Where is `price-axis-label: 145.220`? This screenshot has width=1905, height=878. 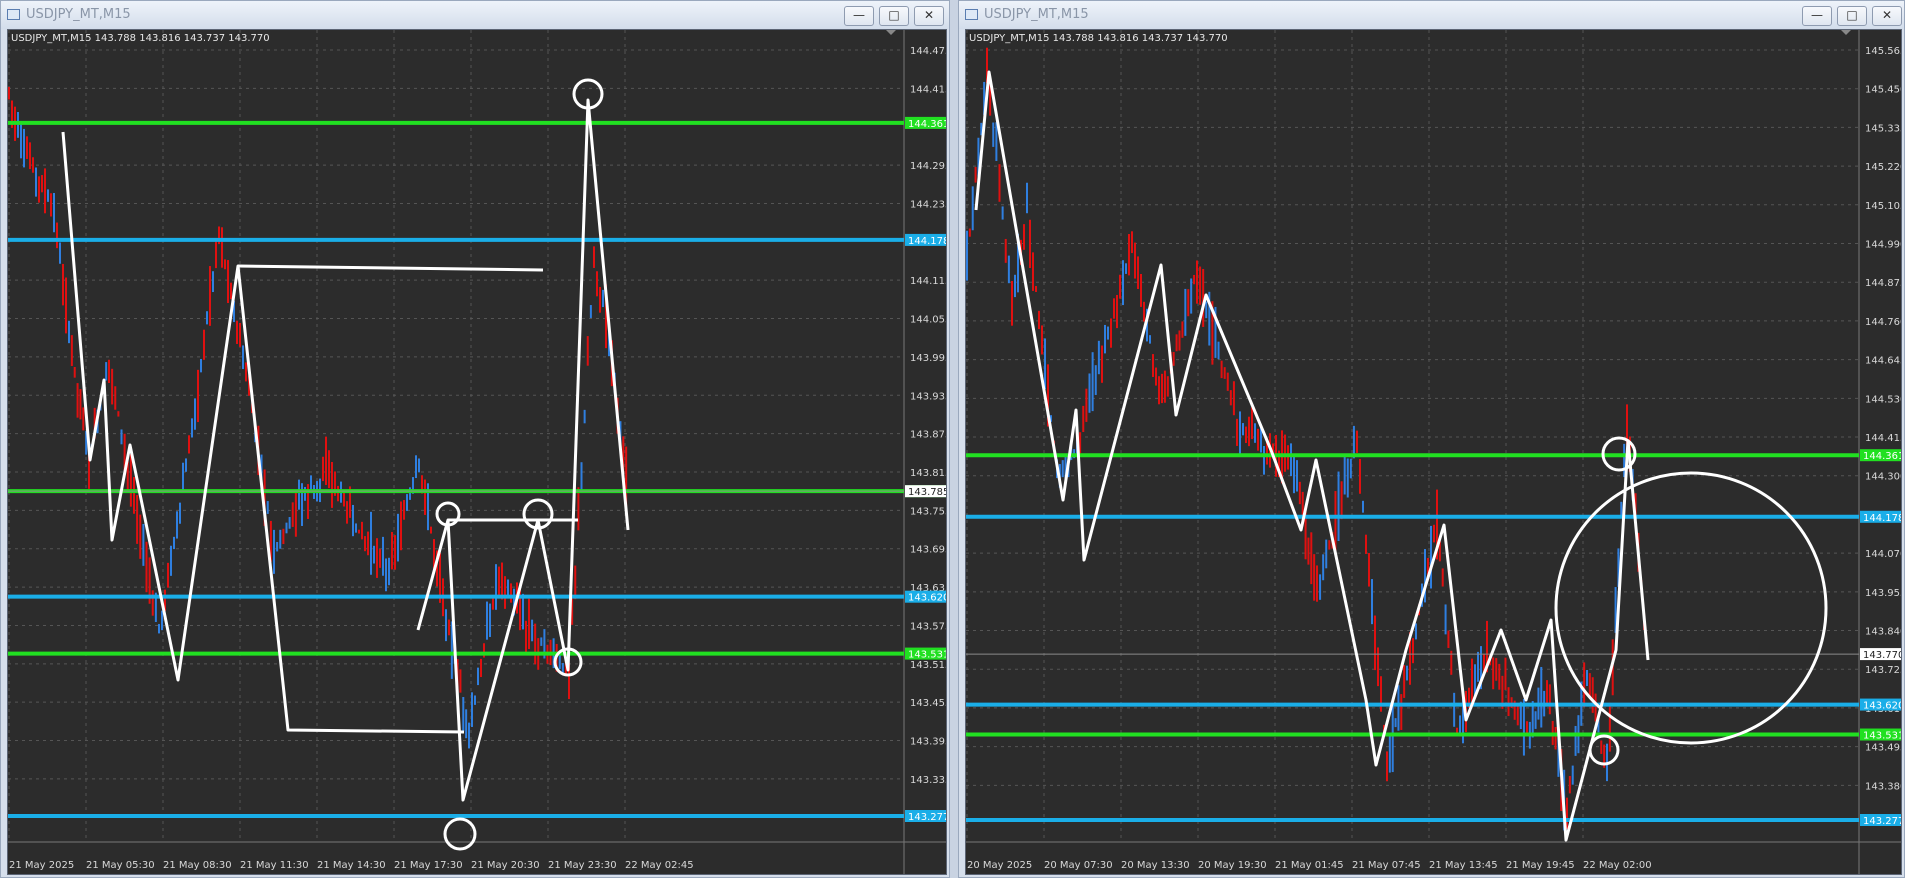
price-axis-label: 145.220 is located at coordinates (1883, 167).